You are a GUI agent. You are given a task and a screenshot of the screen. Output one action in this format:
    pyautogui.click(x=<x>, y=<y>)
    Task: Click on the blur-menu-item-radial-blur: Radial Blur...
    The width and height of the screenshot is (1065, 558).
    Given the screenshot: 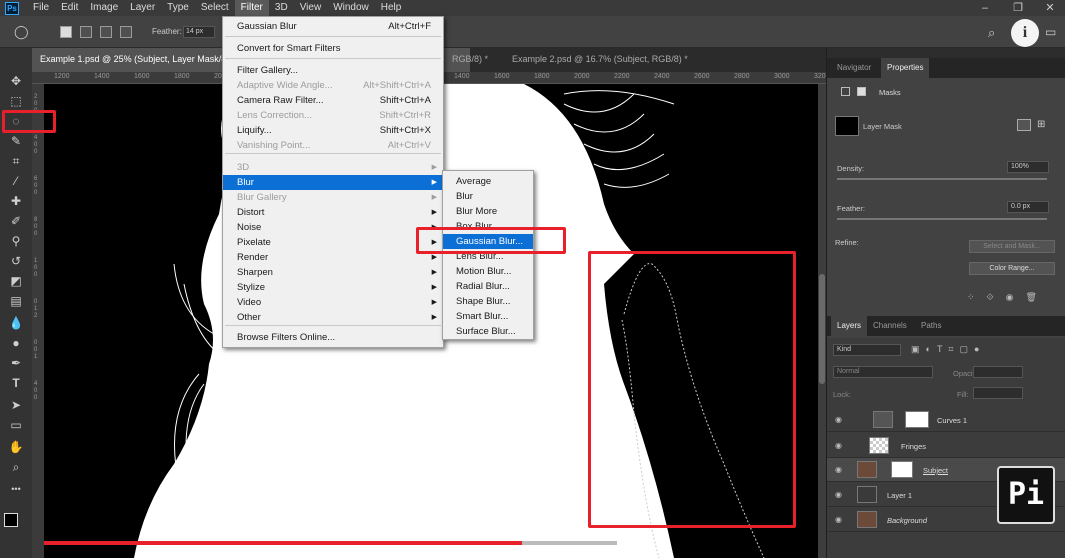 What is the action you would take?
    pyautogui.click(x=488, y=286)
    